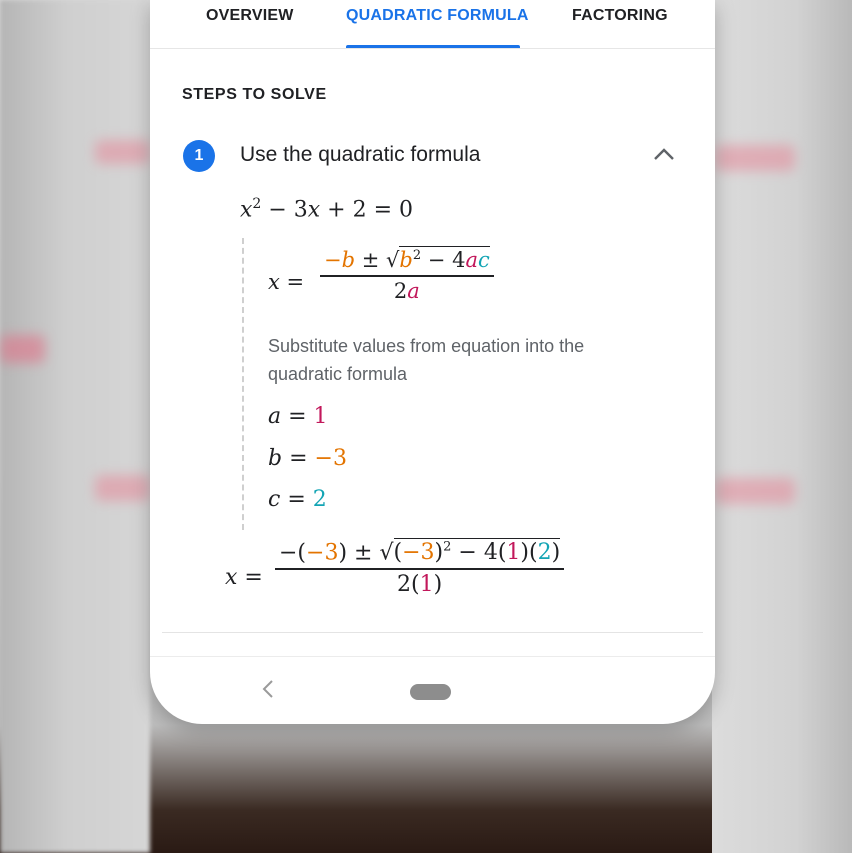 This screenshot has height=853, width=852. What do you see at coordinates (327, 209) in the screenshot?
I see `equation: x2 − 3x + 2 = 0` at bounding box center [327, 209].